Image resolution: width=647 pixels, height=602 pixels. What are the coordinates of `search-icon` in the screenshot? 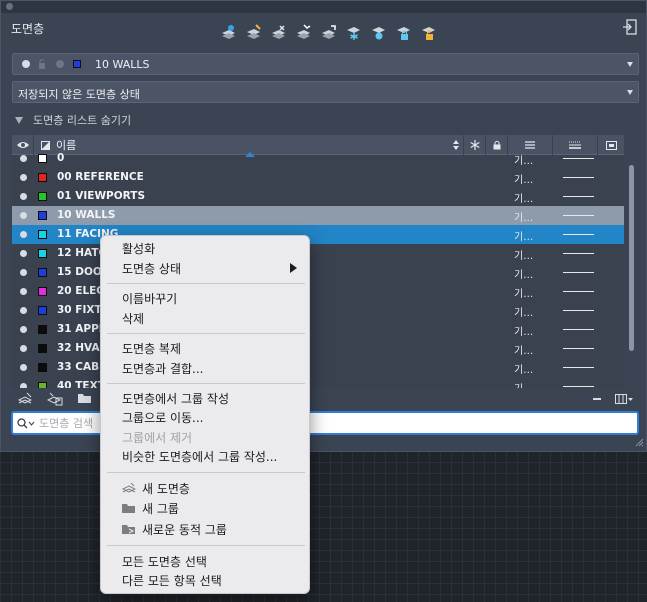 It's located at (26, 423).